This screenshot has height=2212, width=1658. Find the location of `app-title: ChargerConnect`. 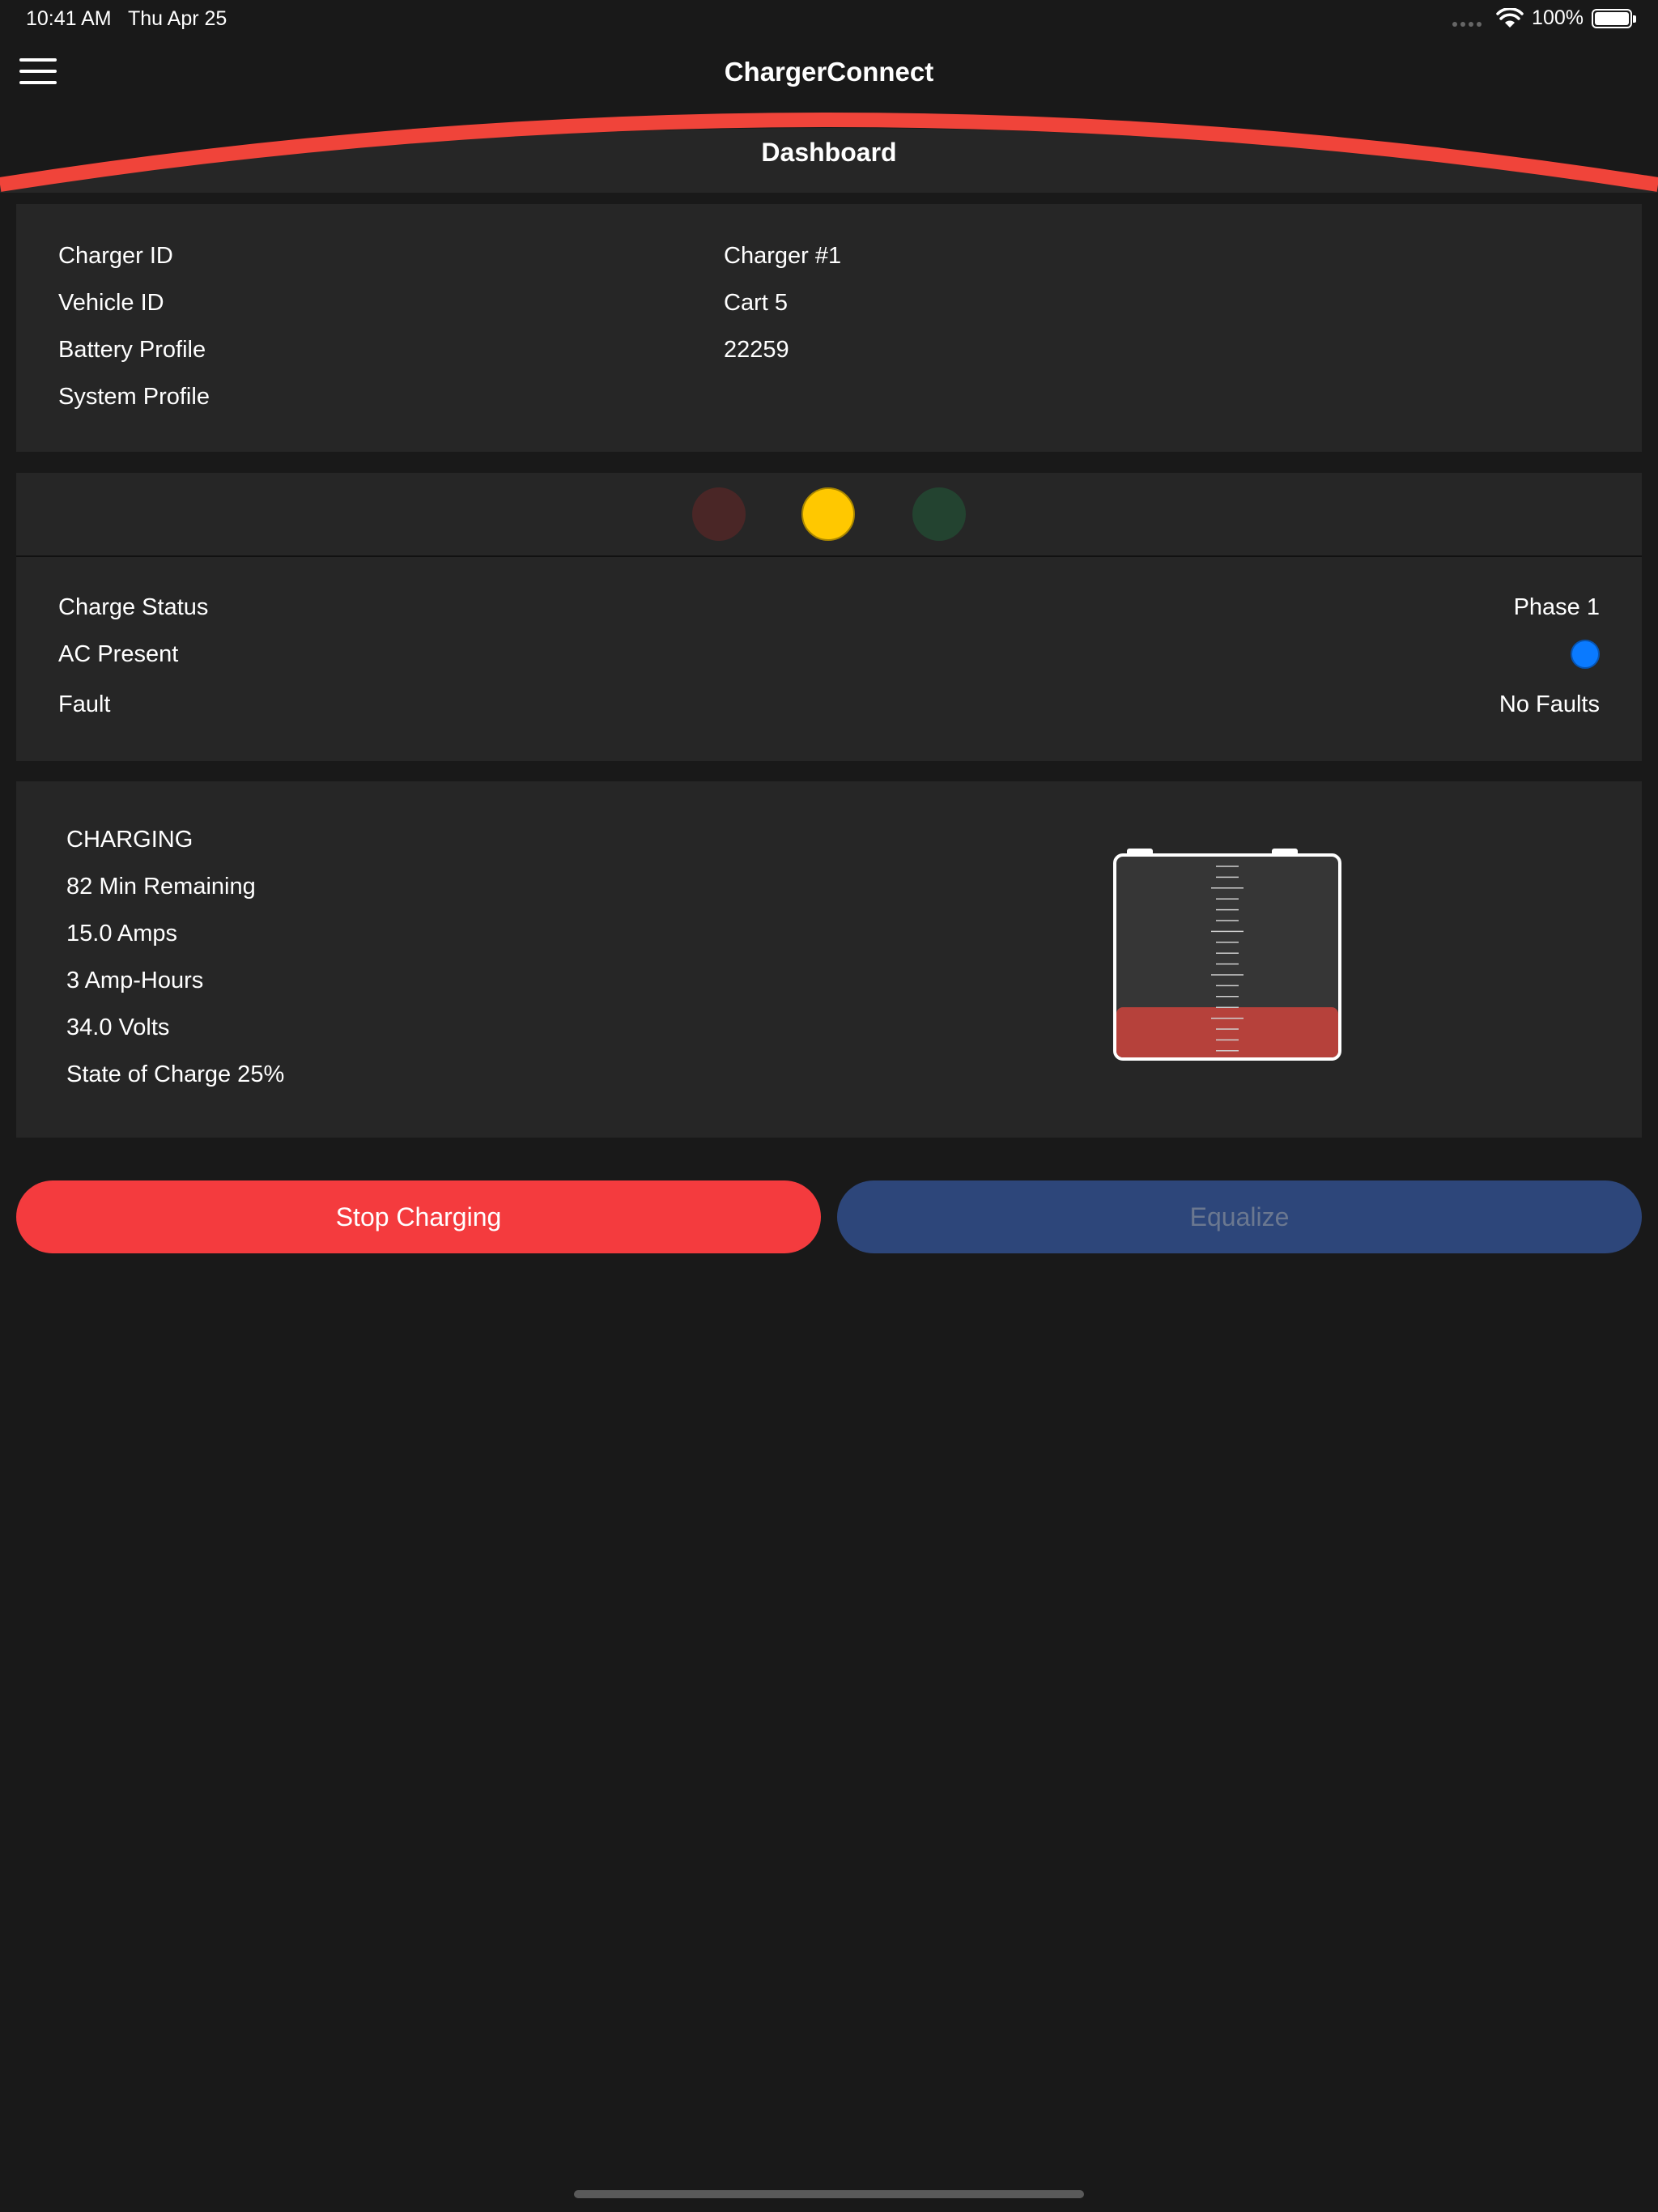

app-title: ChargerConnect is located at coordinates (829, 72).